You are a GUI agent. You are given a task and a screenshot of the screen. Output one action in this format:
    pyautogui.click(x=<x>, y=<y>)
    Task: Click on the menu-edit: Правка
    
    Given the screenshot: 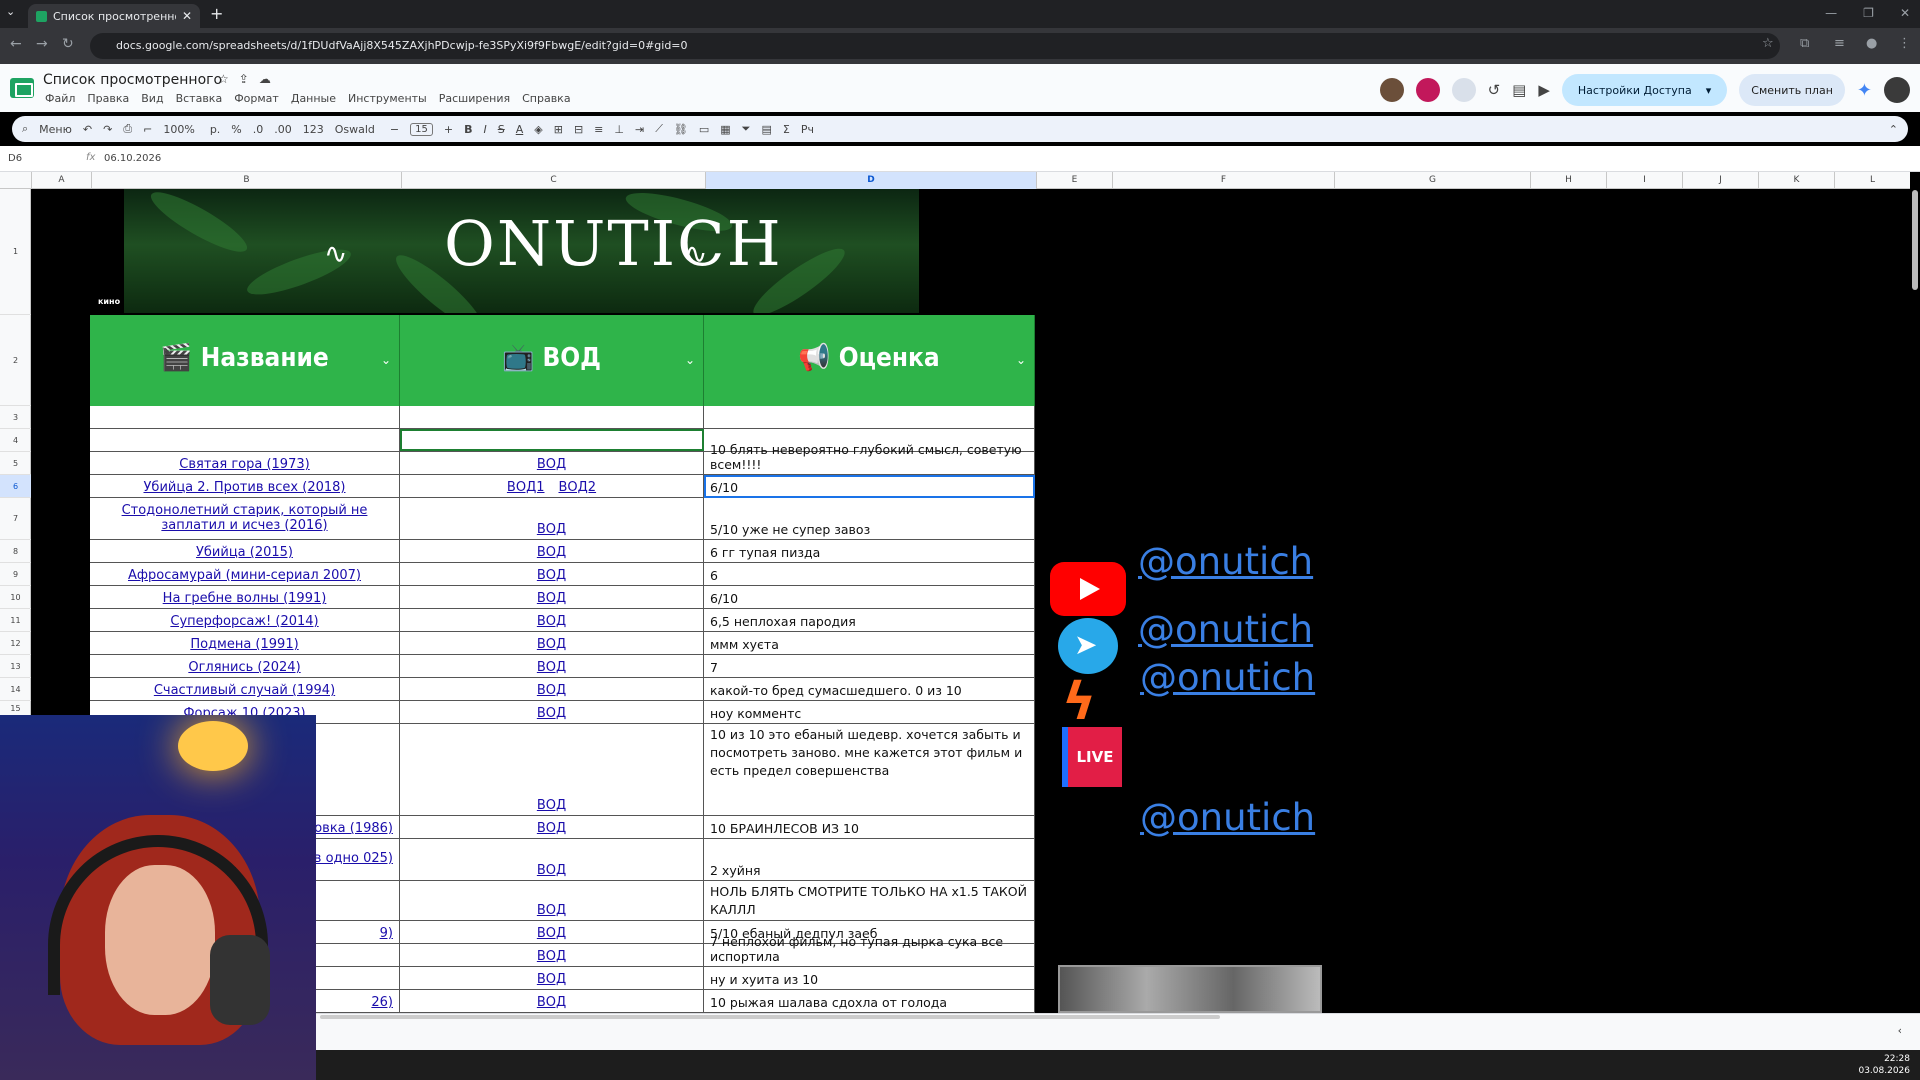 What is the action you would take?
    pyautogui.click(x=108, y=98)
    